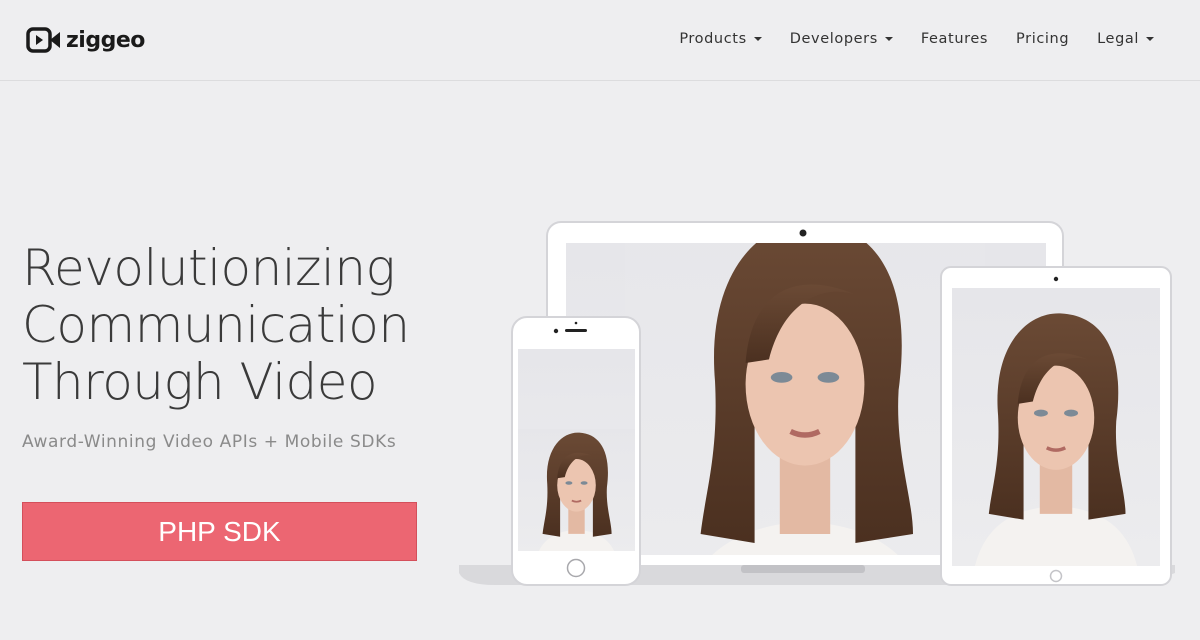 The width and height of the screenshot is (1200, 640). Describe the element at coordinates (219, 531) in the screenshot. I see `php-sdk-button: PHP SDK` at that location.